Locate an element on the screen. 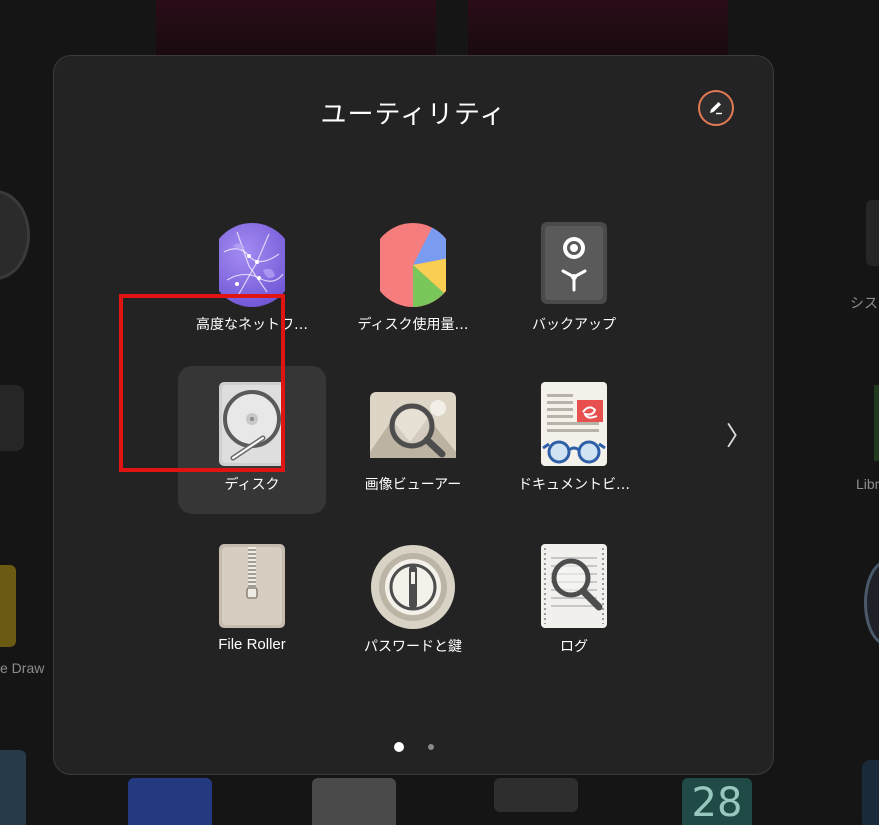 This screenshot has width=879, height=825. archive-zipper-icon is located at coordinates (252, 586).